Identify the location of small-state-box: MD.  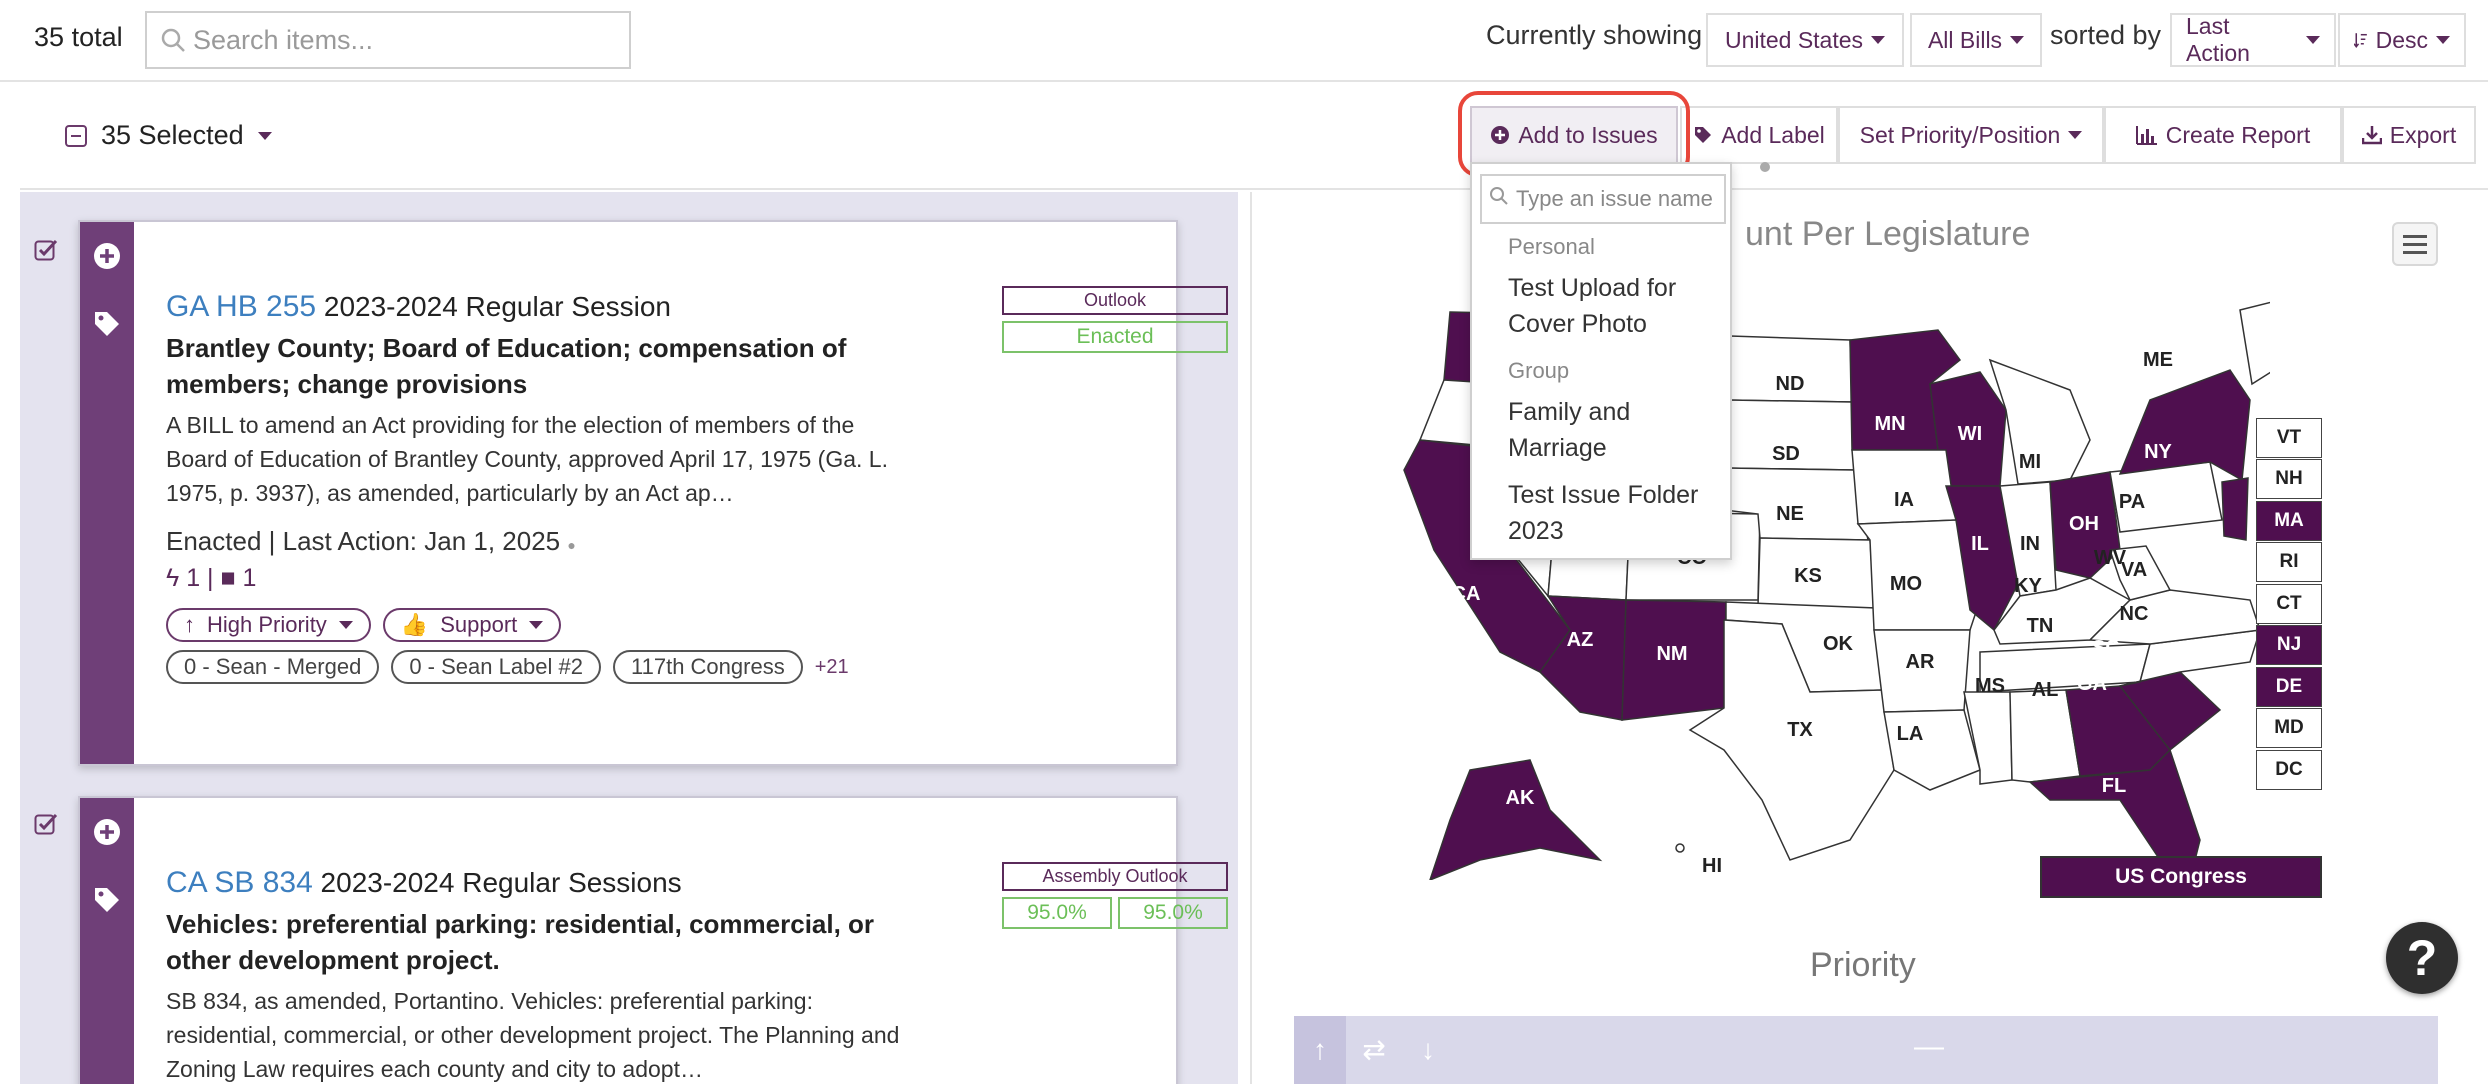
(2289, 728).